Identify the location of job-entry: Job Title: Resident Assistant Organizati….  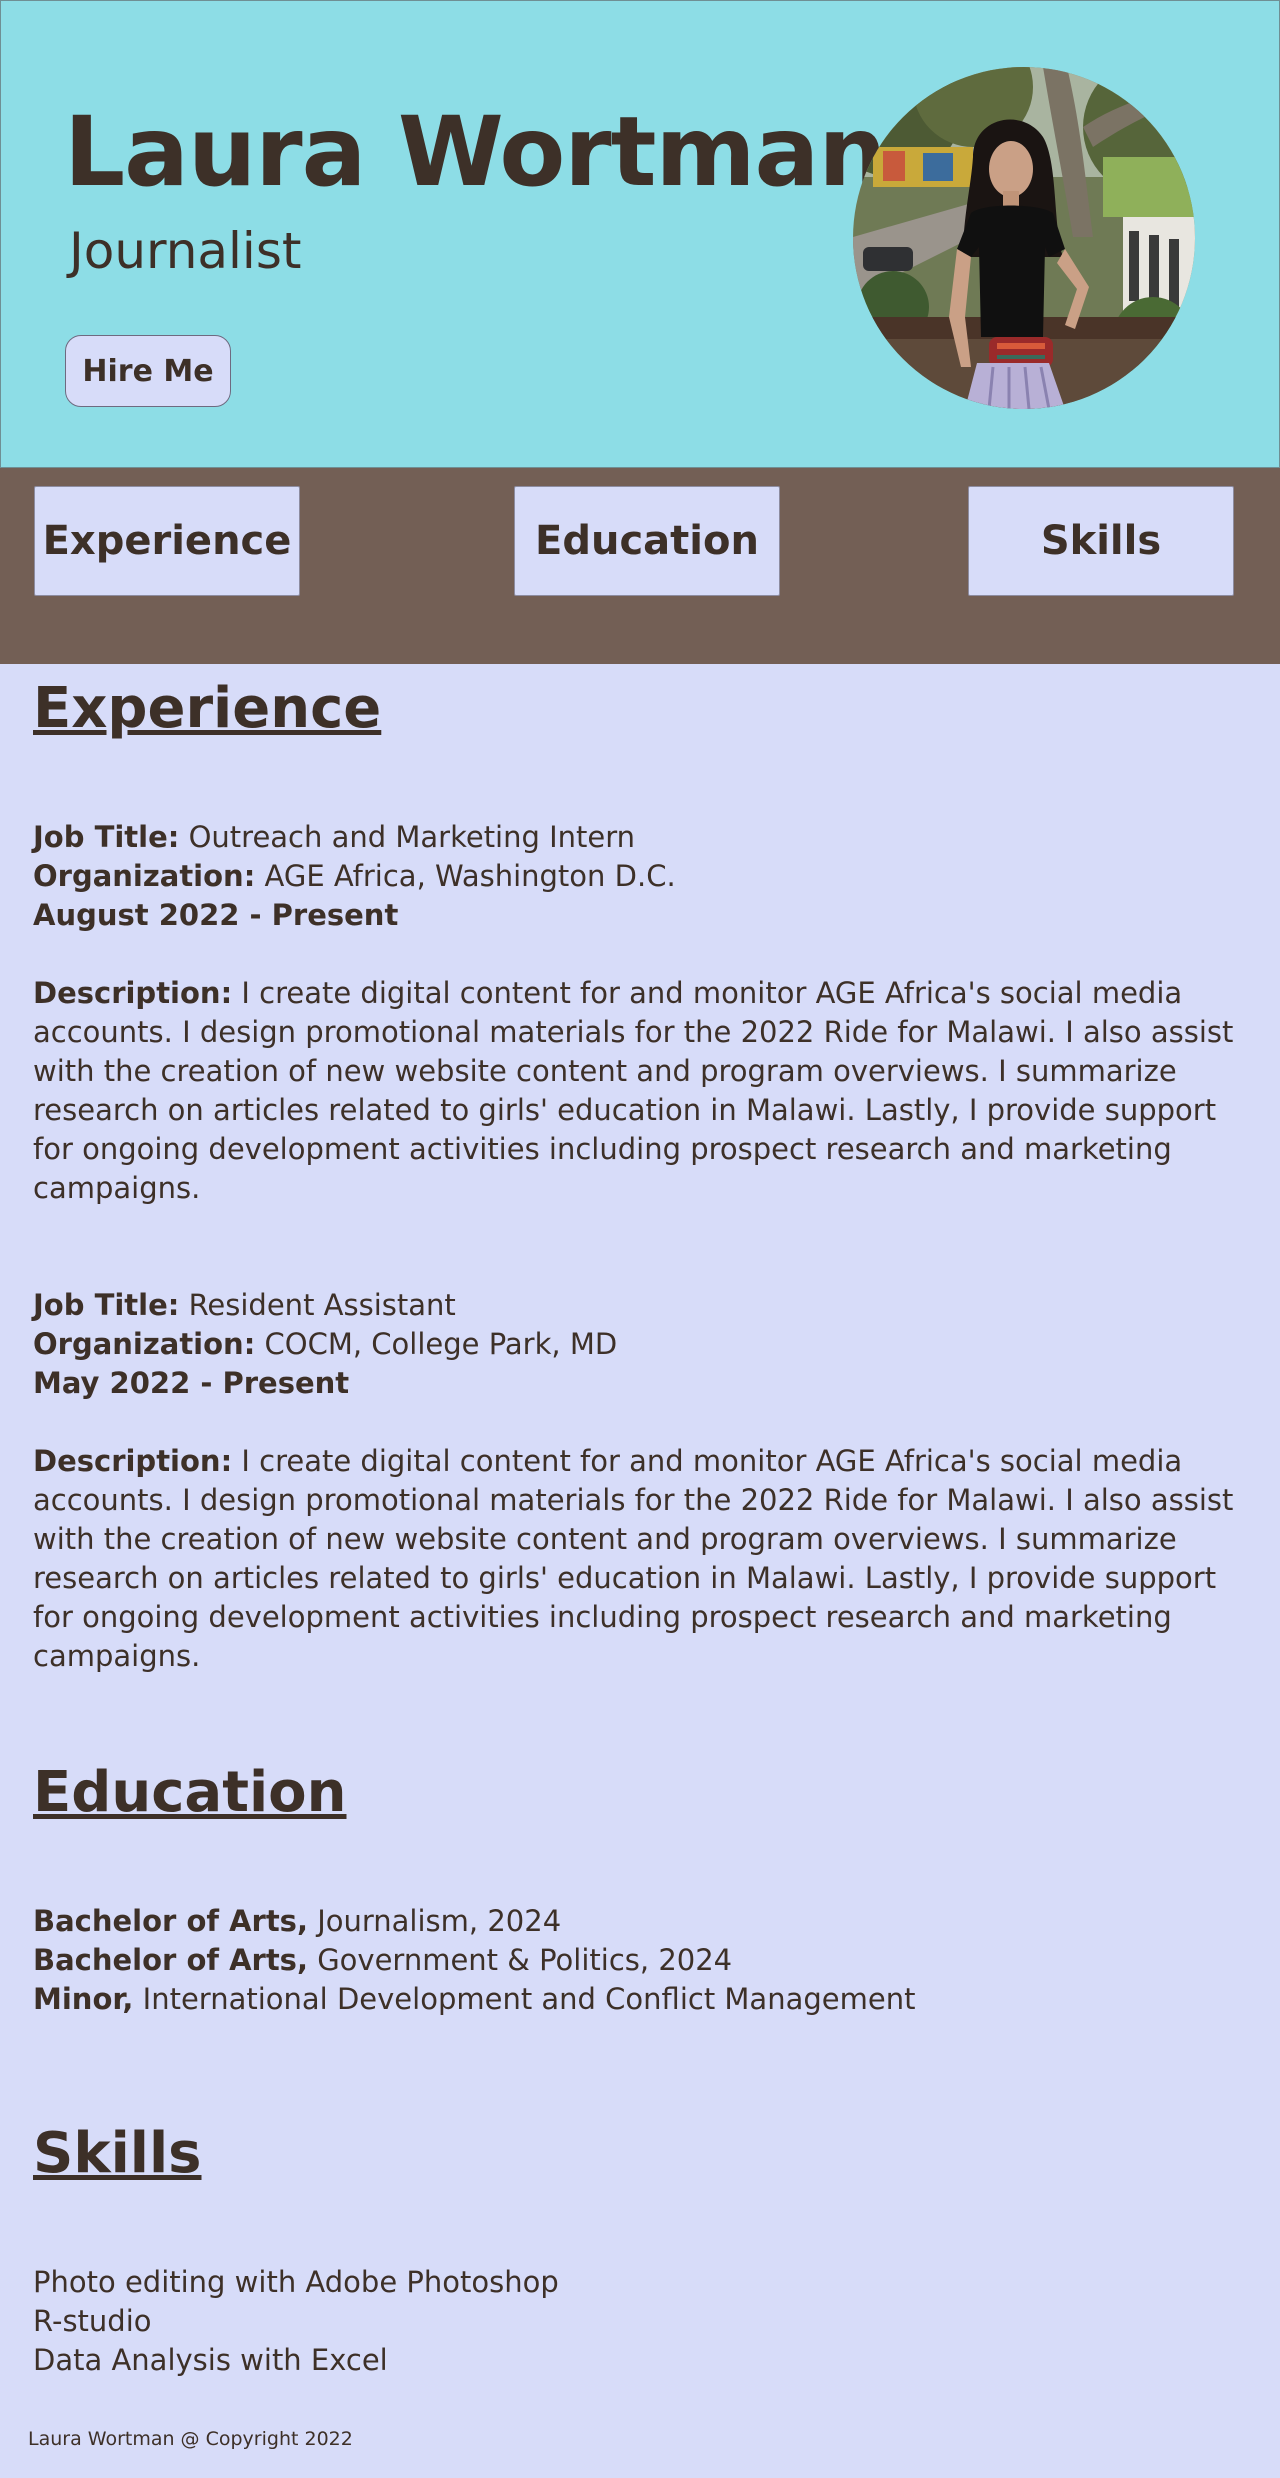
(640, 1481).